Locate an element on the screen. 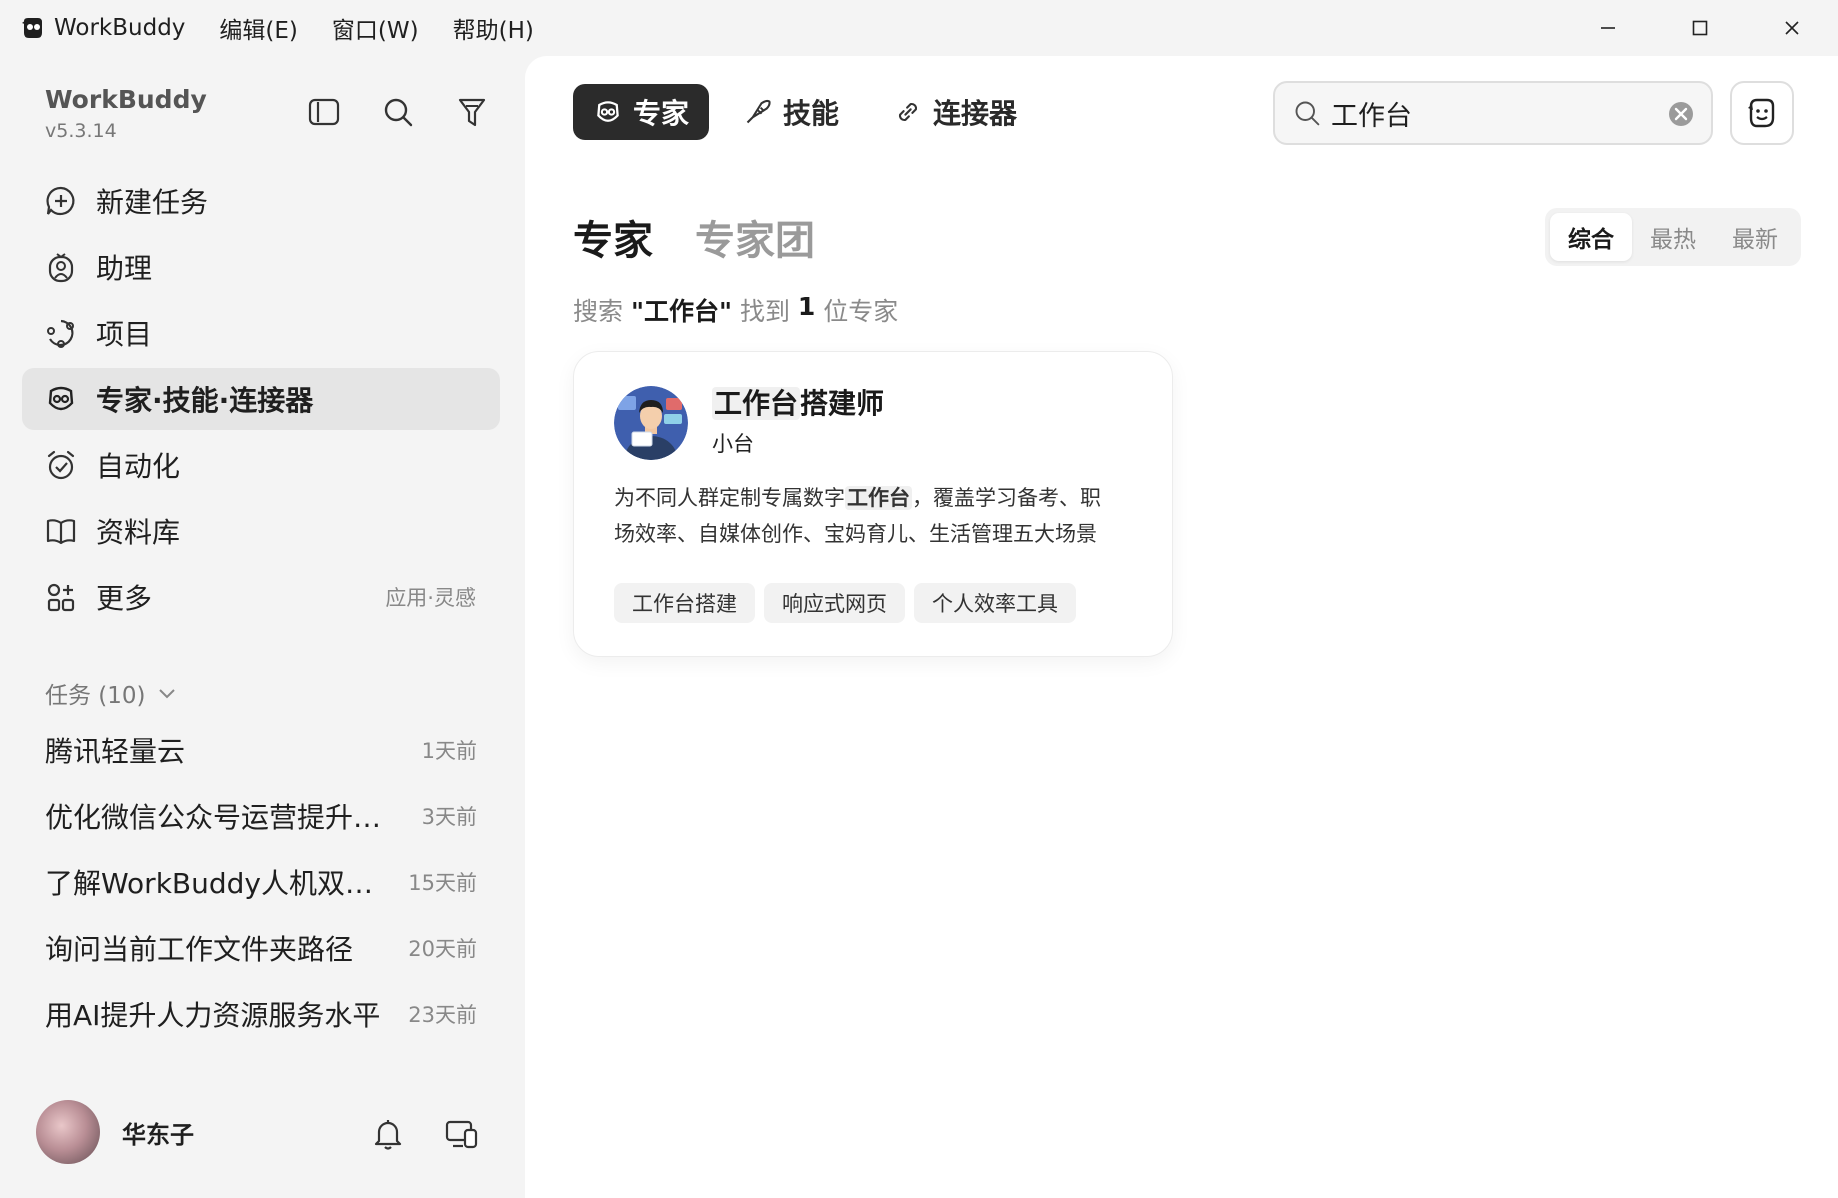  search-box is located at coordinates (1493, 113).